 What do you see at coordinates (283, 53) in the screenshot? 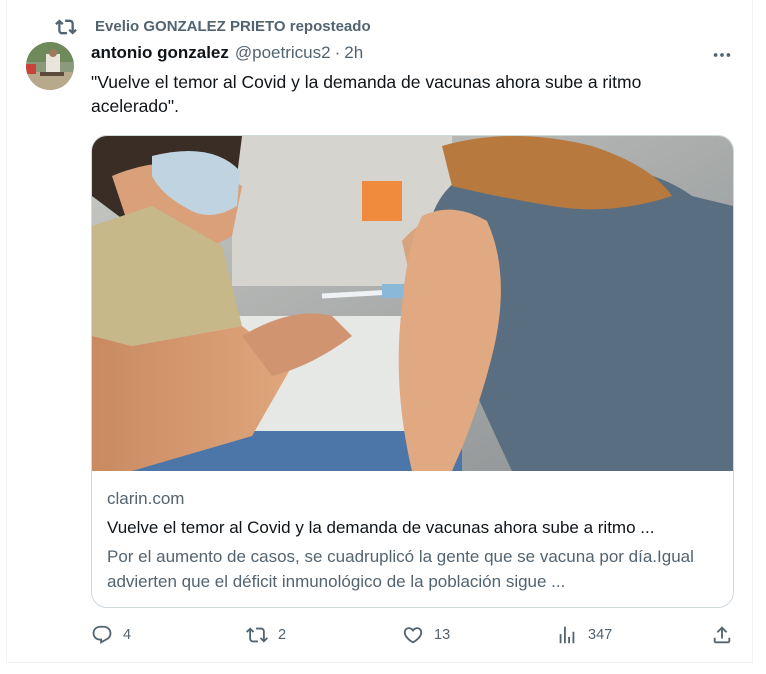
I see `author-handle: @poetricus2` at bounding box center [283, 53].